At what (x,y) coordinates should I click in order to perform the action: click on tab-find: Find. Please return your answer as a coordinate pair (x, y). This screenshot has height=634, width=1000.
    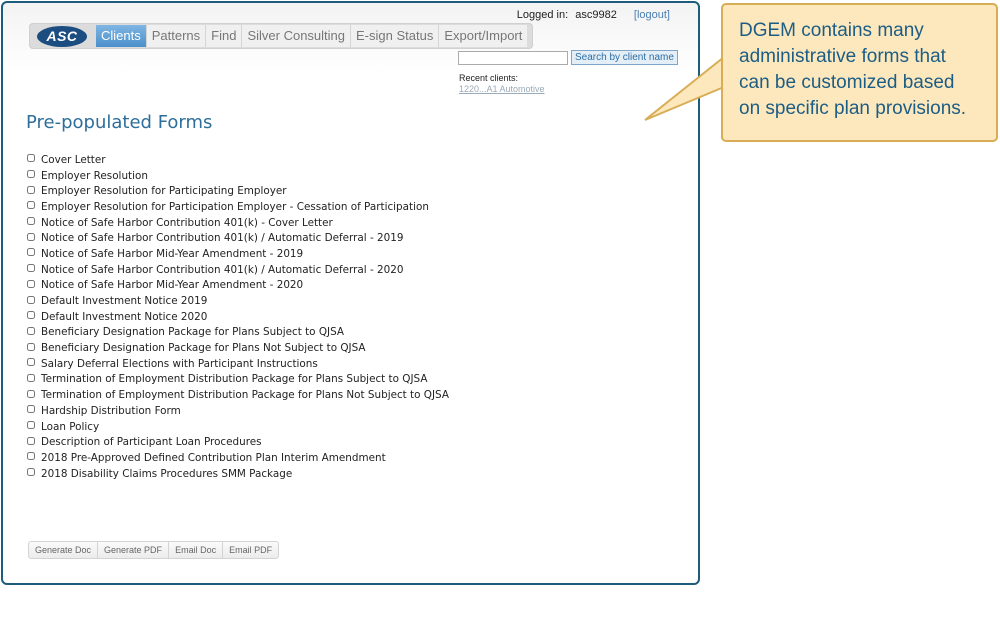
    Looking at the image, I should click on (224, 36).